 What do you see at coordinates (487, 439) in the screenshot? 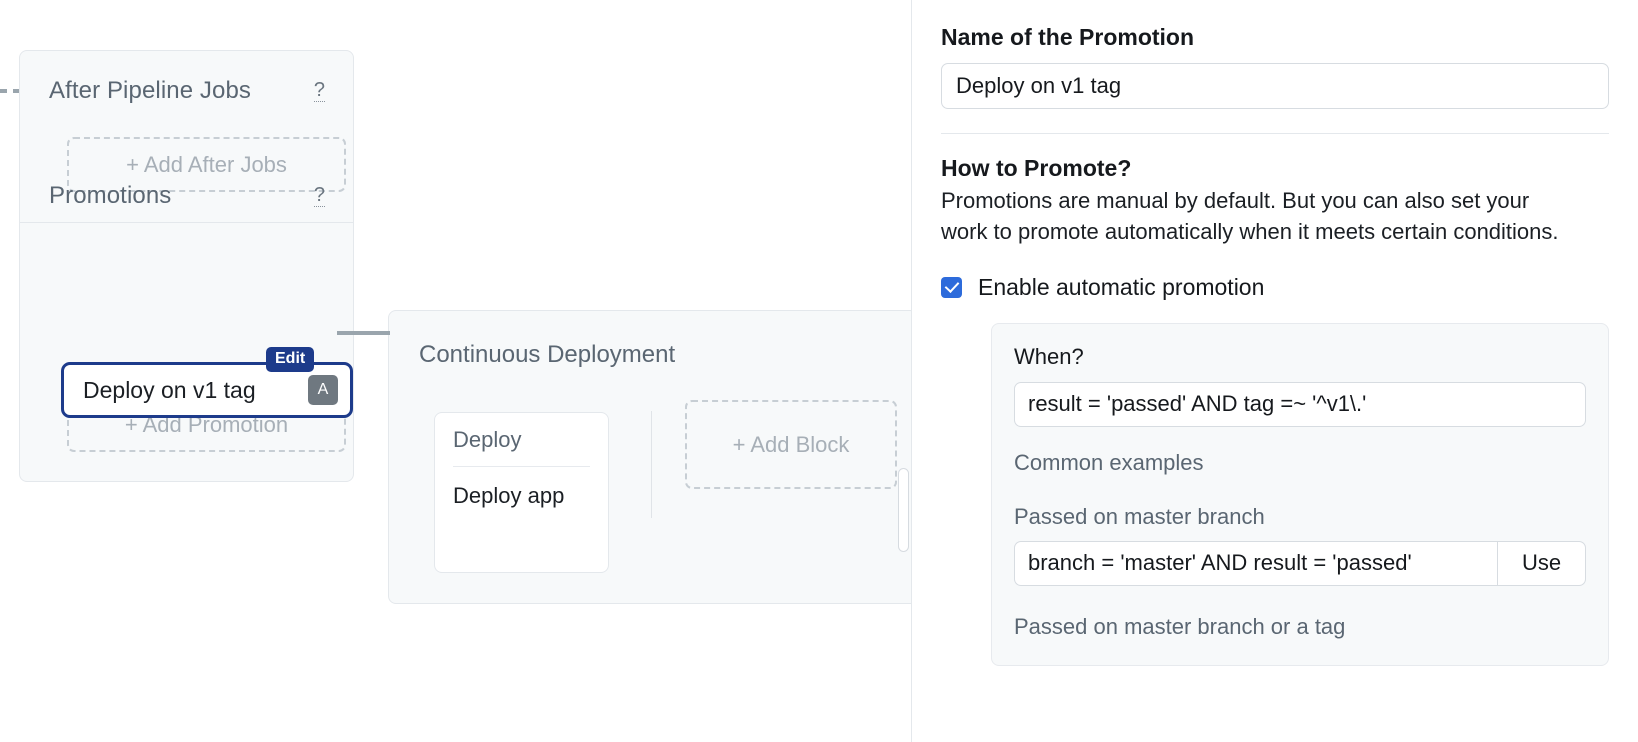
I see `job-card-name: Deploy` at bounding box center [487, 439].